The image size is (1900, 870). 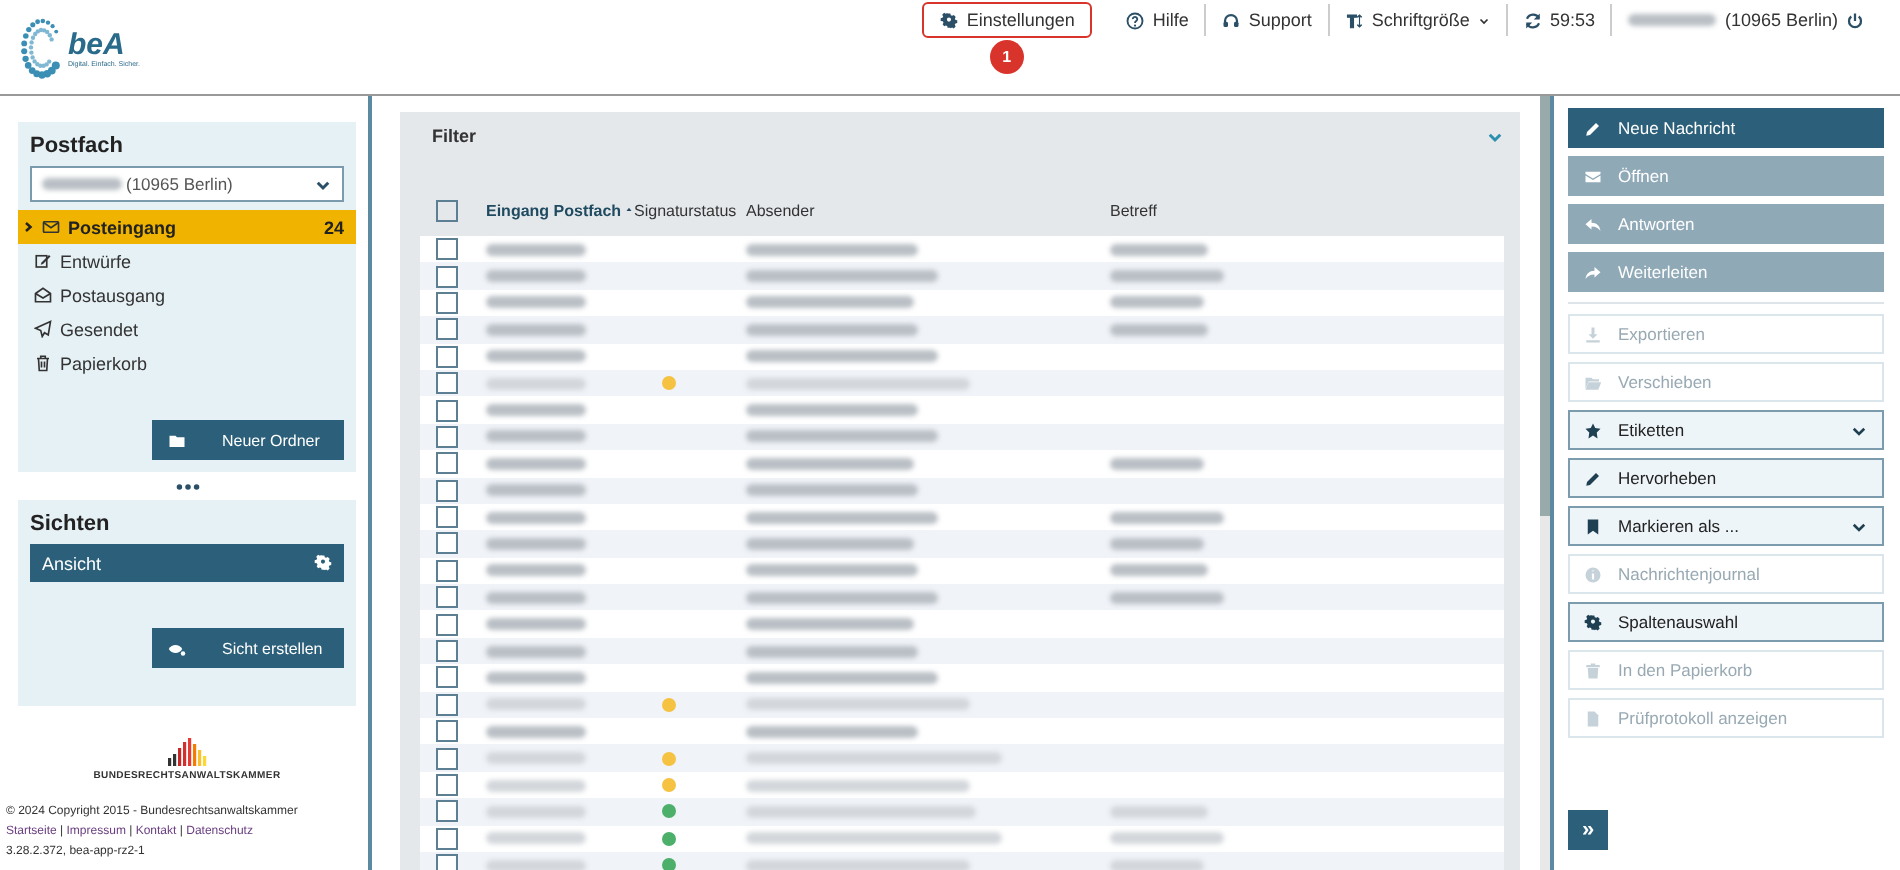 What do you see at coordinates (1418, 20) in the screenshot?
I see `nav-link: Schriftgröße` at bounding box center [1418, 20].